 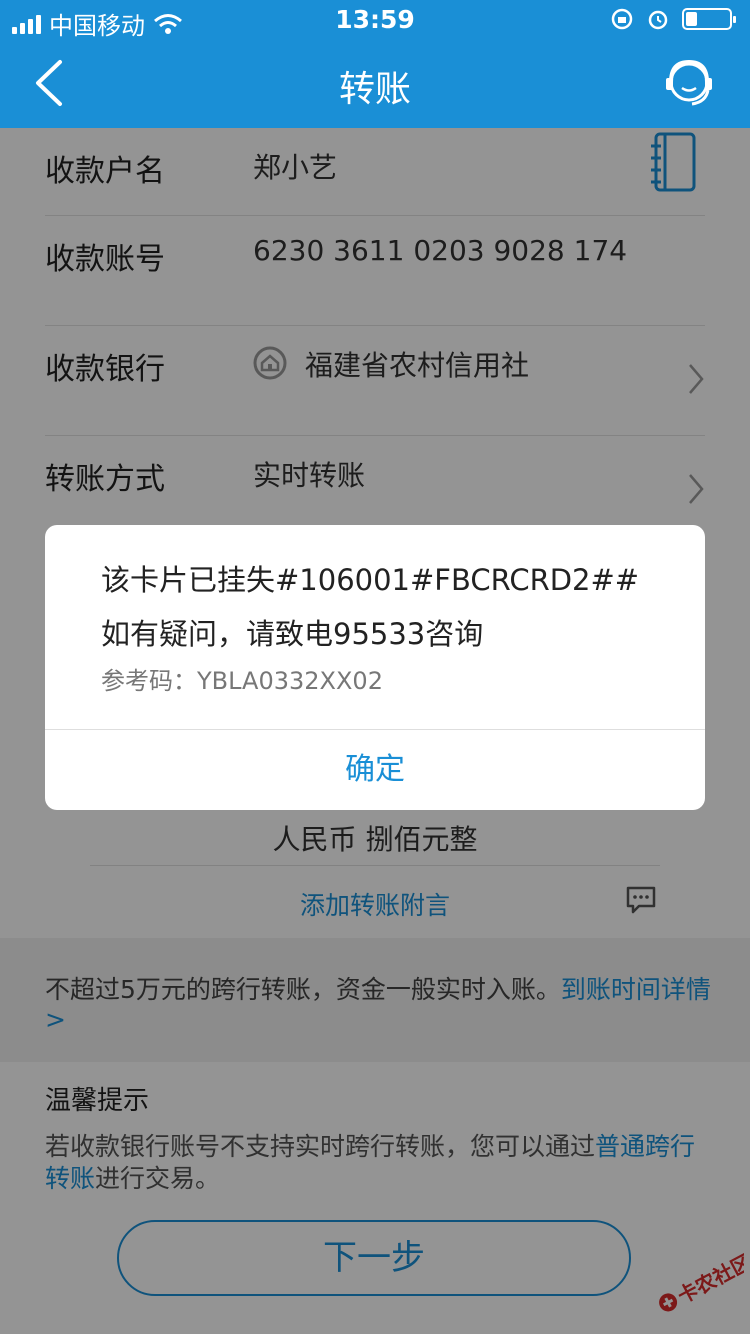 I want to click on alarm-icon, so click(x=658, y=20).